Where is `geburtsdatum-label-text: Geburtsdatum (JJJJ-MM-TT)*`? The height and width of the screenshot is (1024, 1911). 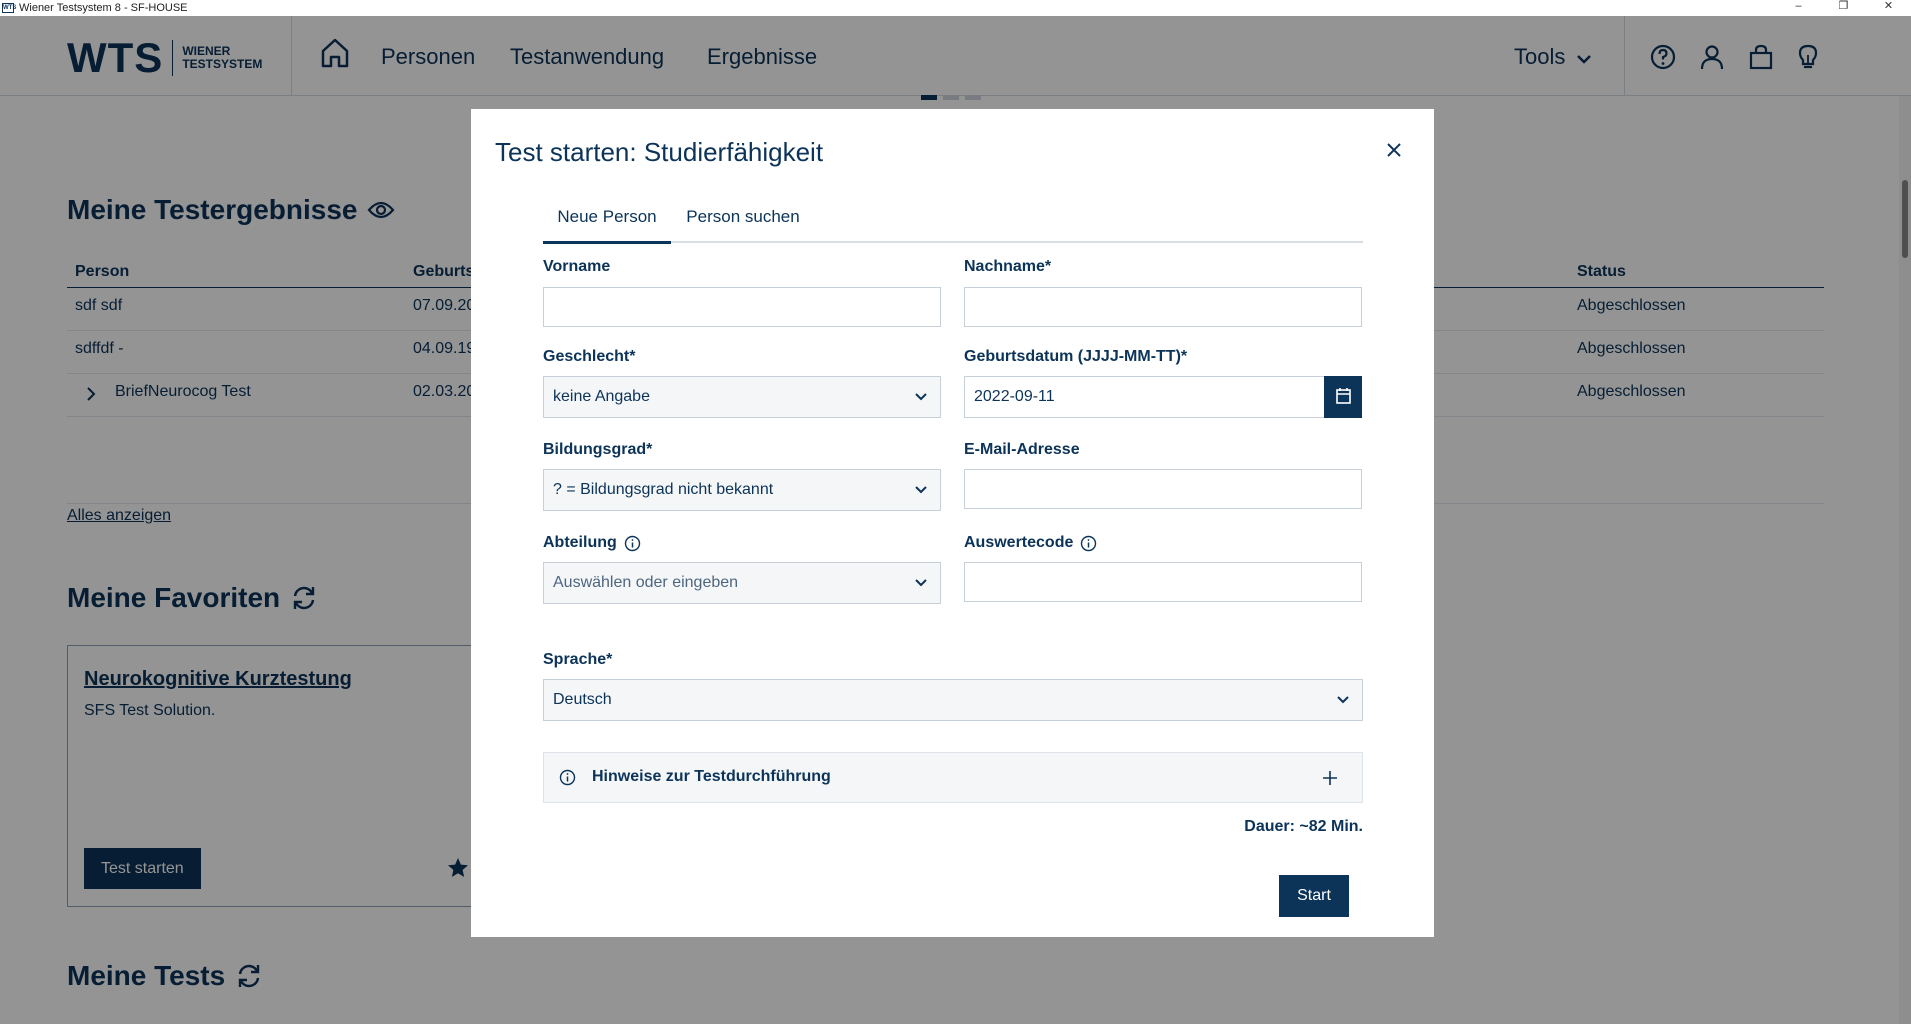
geburtsdatum-label-text: Geburtsdatum (JJJJ-MM-TT)* is located at coordinates (1076, 356).